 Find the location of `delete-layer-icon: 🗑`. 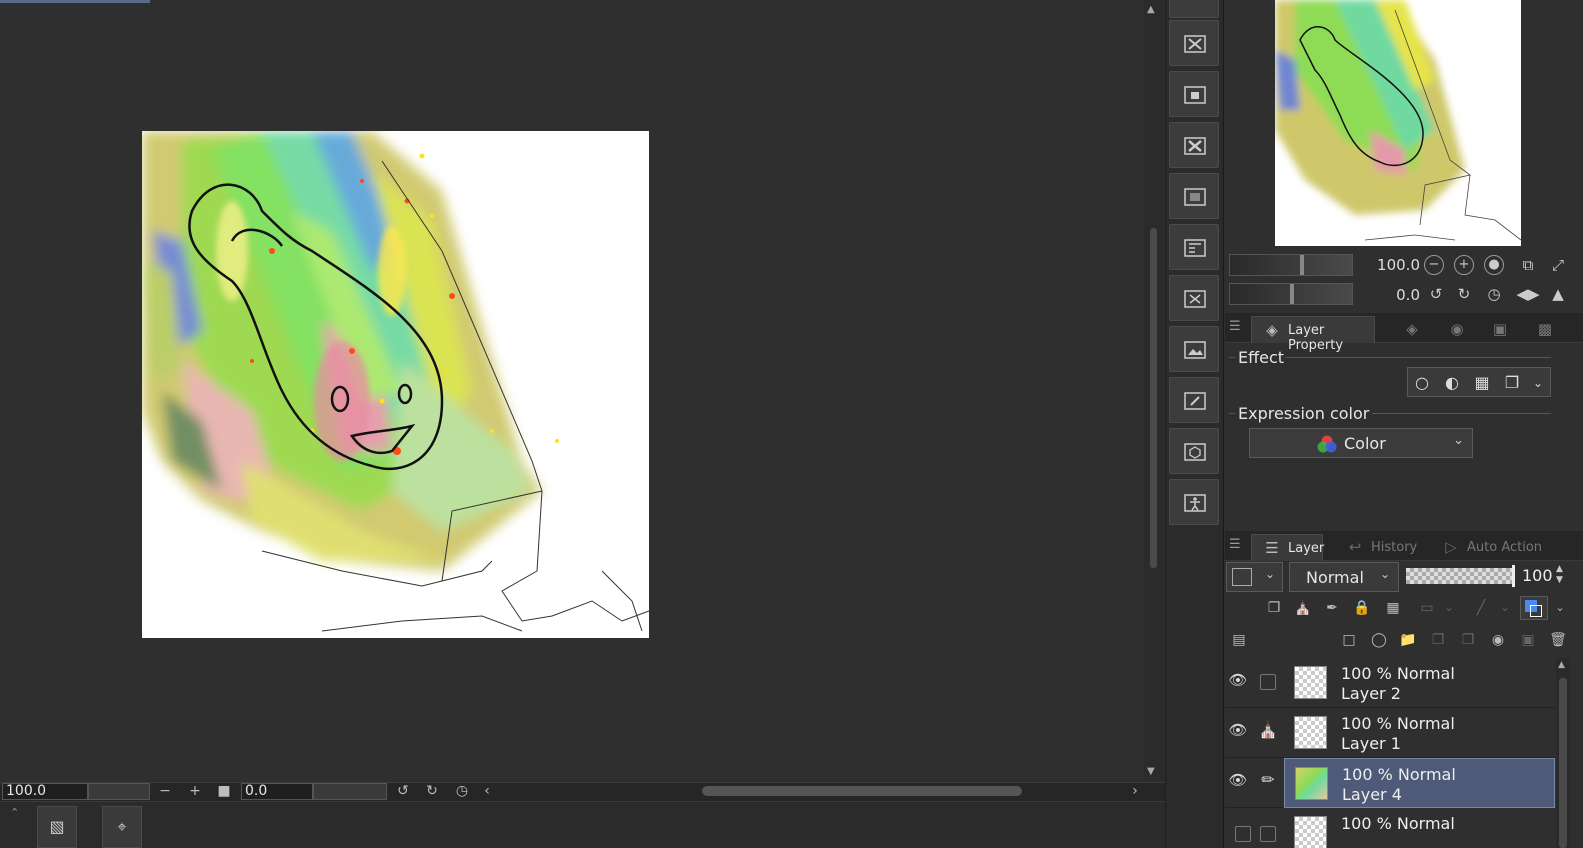

delete-layer-icon: 🗑 is located at coordinates (1558, 640).